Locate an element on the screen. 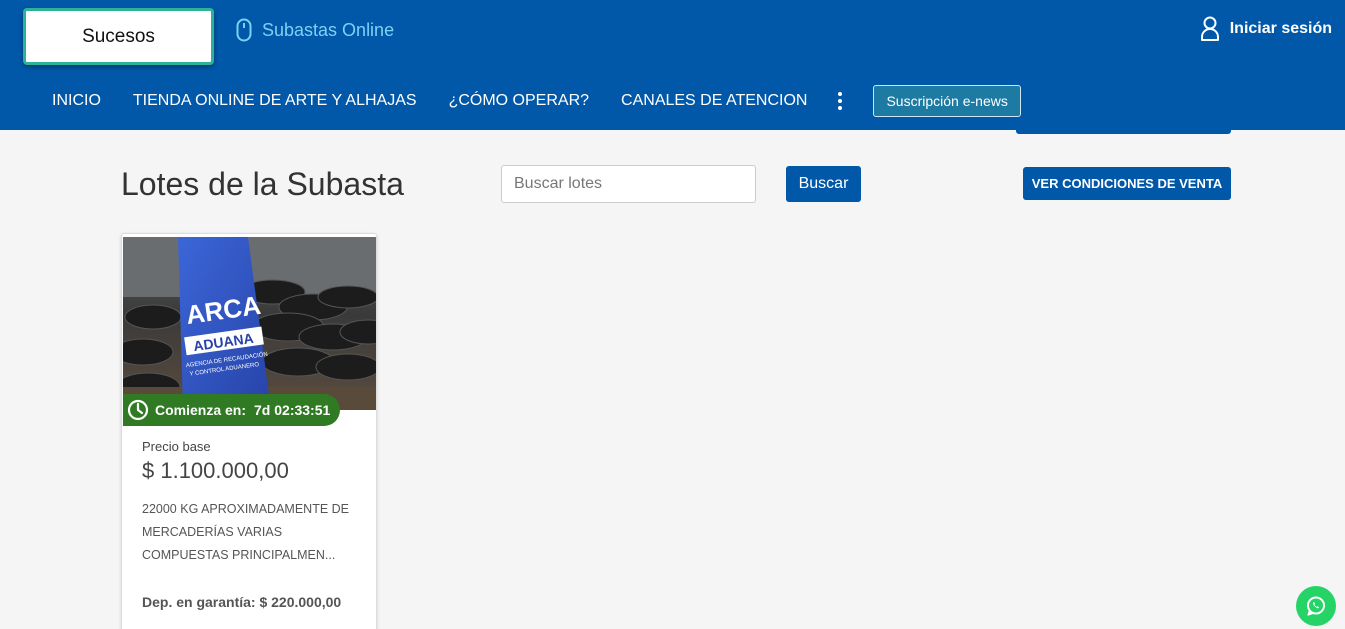  login-link: Iniciar sesión is located at coordinates (1266, 29).